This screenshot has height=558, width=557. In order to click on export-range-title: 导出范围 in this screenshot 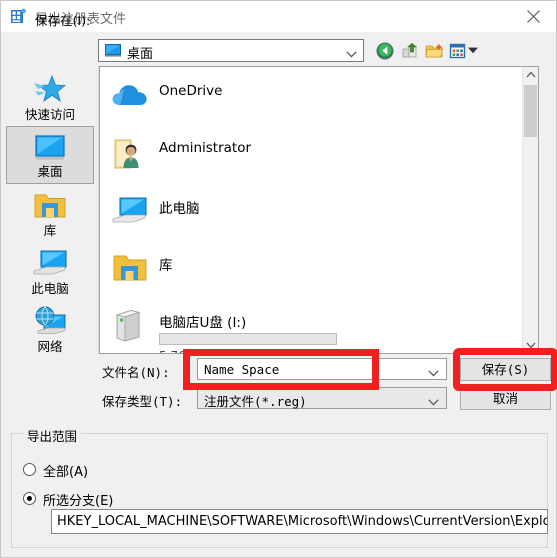, I will do `click(52, 435)`.